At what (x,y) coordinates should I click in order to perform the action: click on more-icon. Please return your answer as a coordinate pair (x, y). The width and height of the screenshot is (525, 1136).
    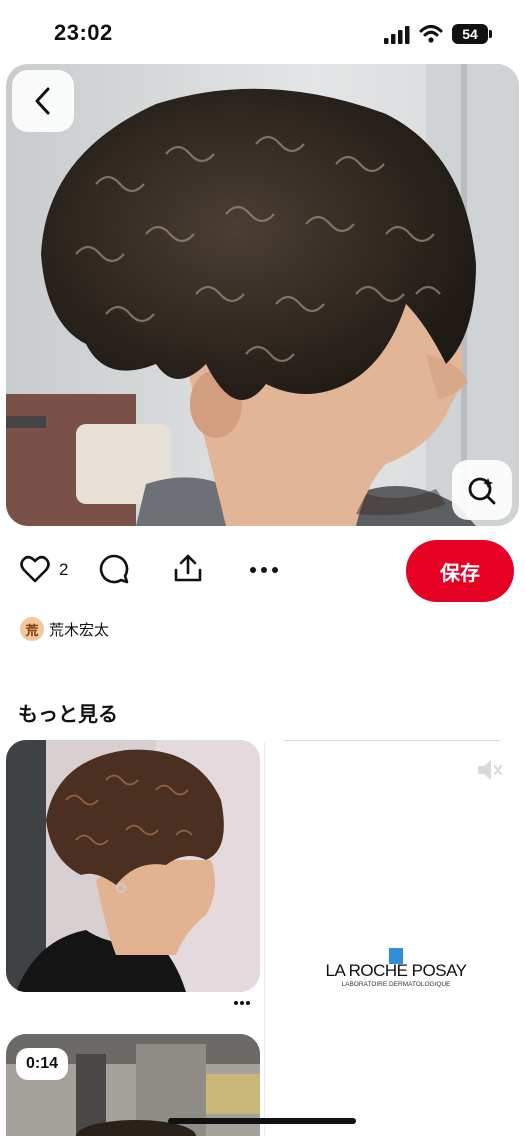
    Looking at the image, I should click on (264, 570).